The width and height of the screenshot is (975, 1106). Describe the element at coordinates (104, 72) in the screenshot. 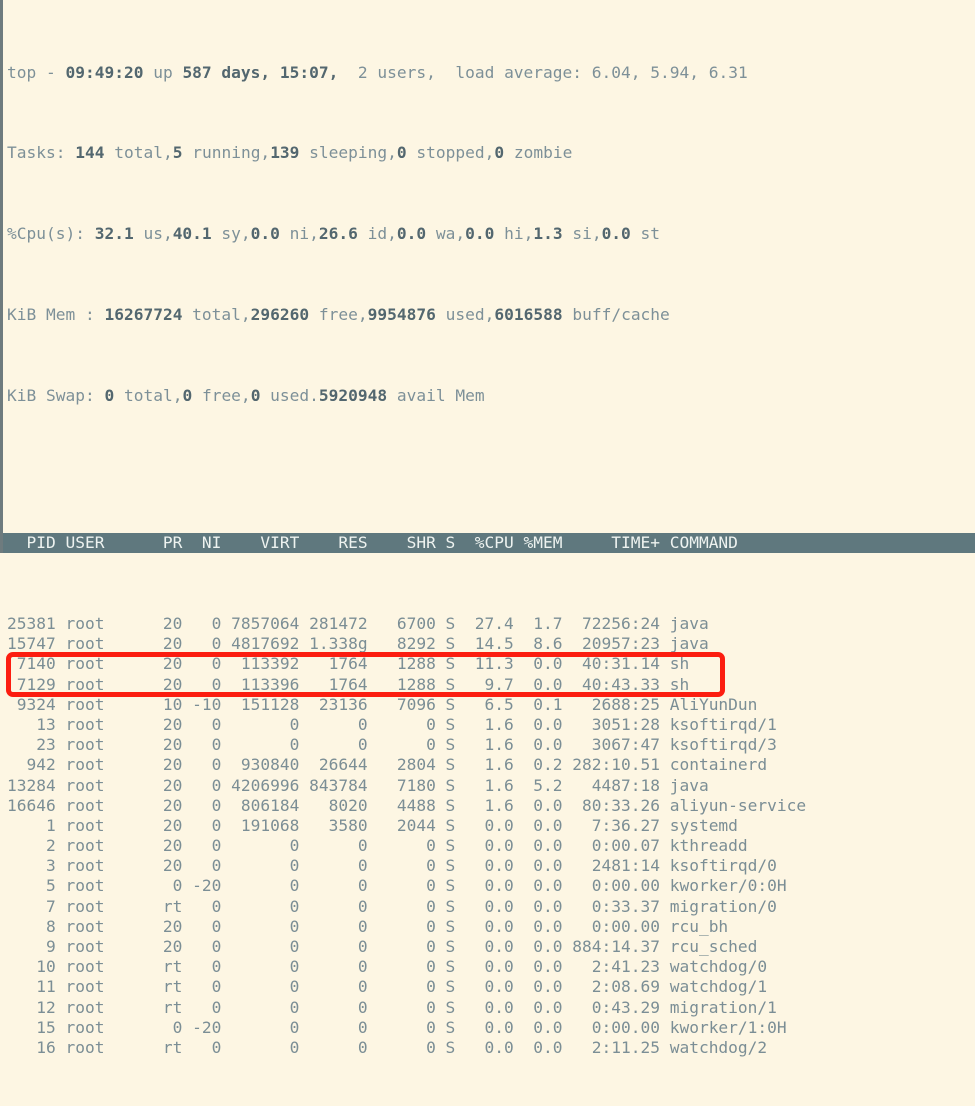

I see `current-time: 09:49:20` at that location.